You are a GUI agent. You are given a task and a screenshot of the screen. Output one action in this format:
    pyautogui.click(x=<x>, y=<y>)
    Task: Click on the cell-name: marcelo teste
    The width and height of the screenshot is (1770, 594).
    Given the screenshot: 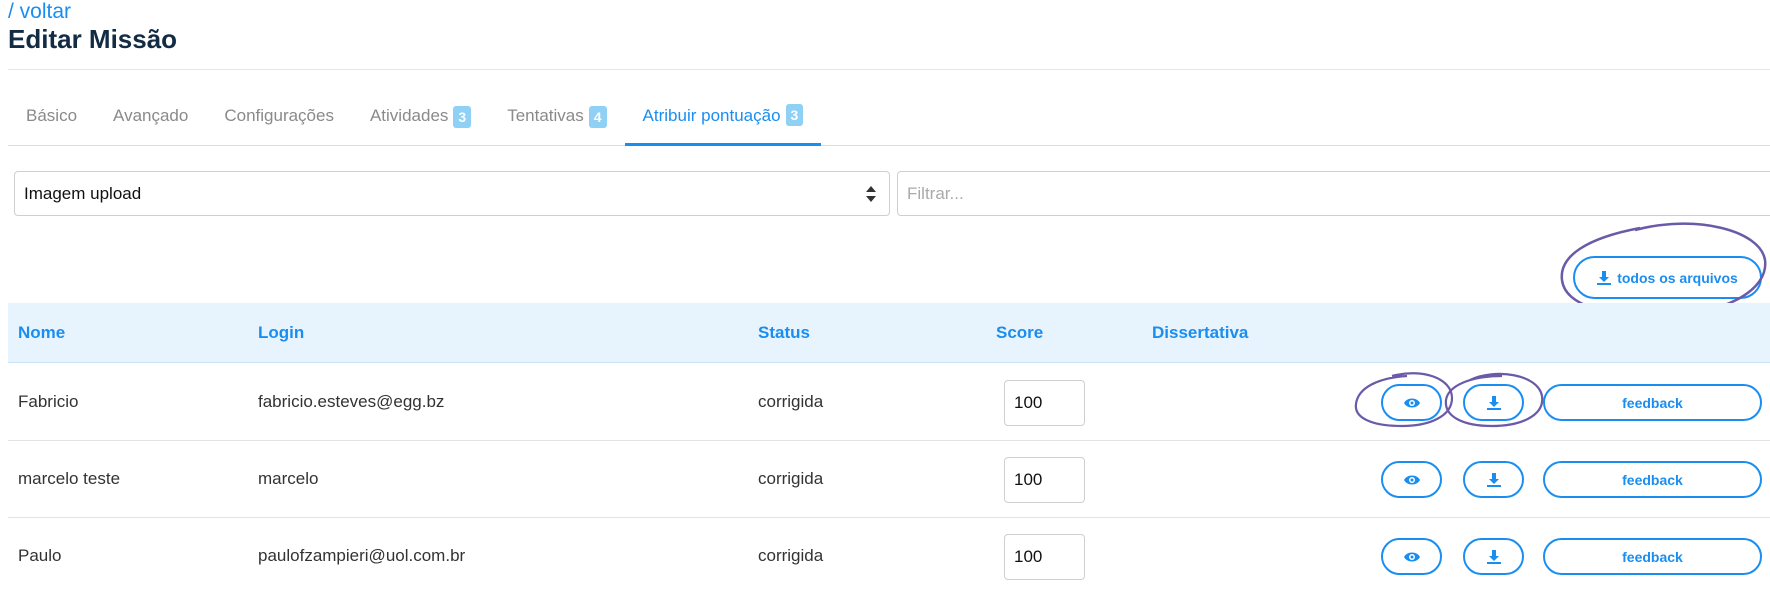 What is the action you would take?
    pyautogui.click(x=69, y=478)
    